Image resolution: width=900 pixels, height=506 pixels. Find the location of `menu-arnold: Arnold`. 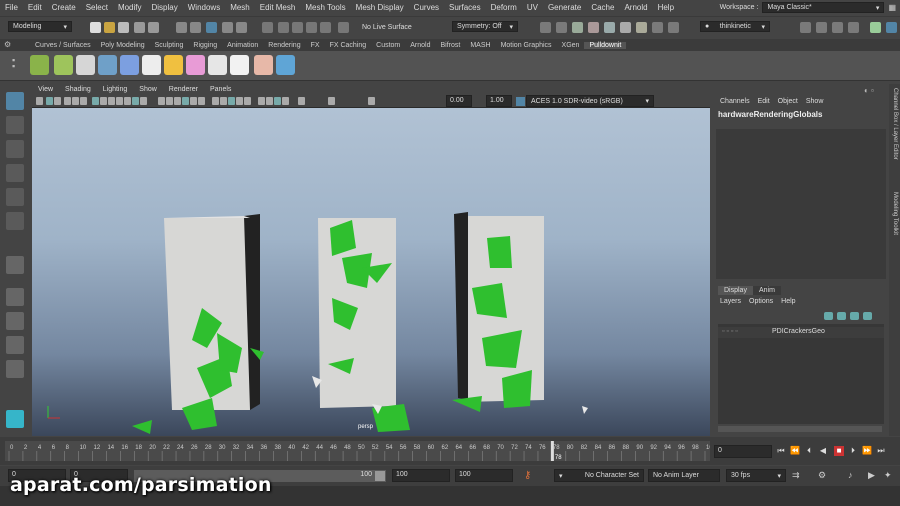

menu-arnold: Arnold is located at coordinates (635, 7).